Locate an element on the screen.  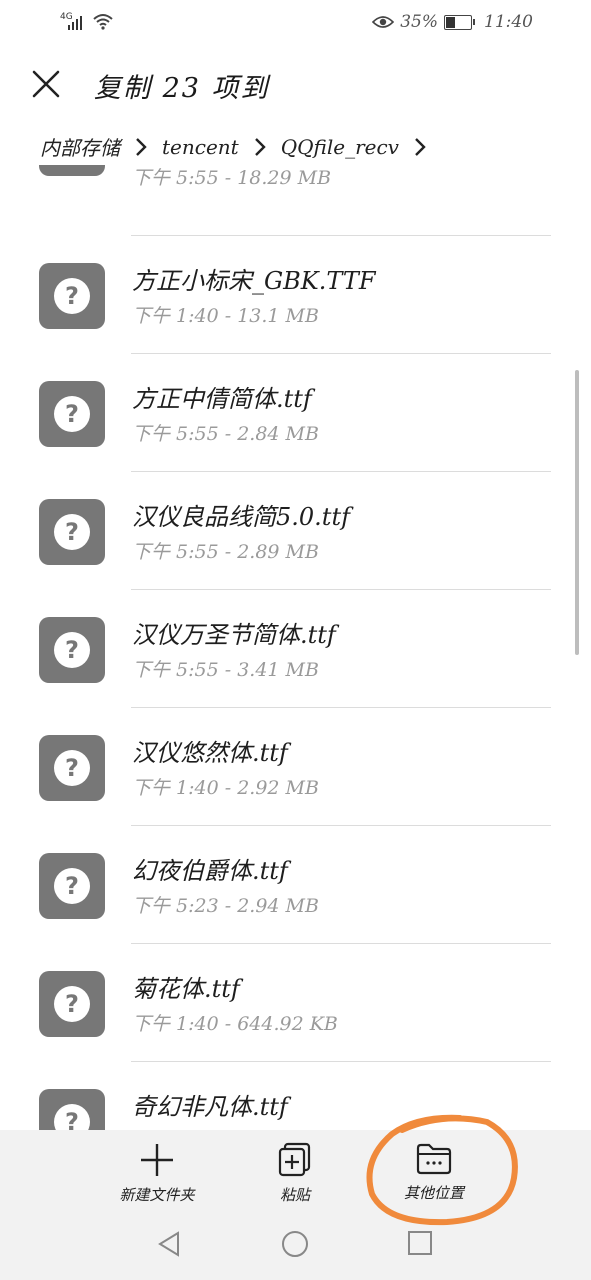
recents-nav-icon is located at coordinates (420, 1245).